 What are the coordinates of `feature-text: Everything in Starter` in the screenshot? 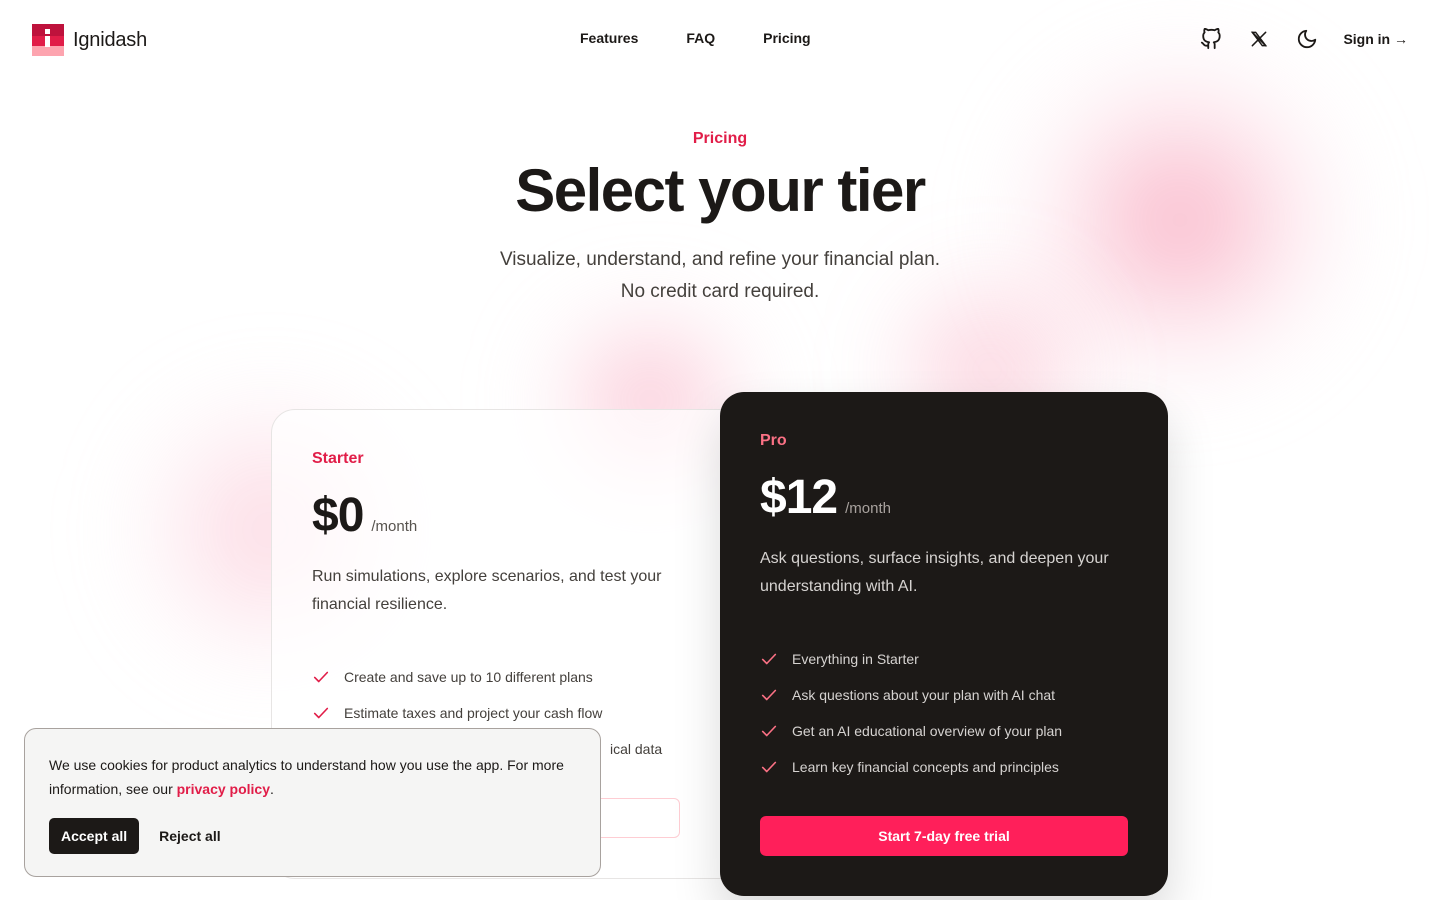 It's located at (855, 659).